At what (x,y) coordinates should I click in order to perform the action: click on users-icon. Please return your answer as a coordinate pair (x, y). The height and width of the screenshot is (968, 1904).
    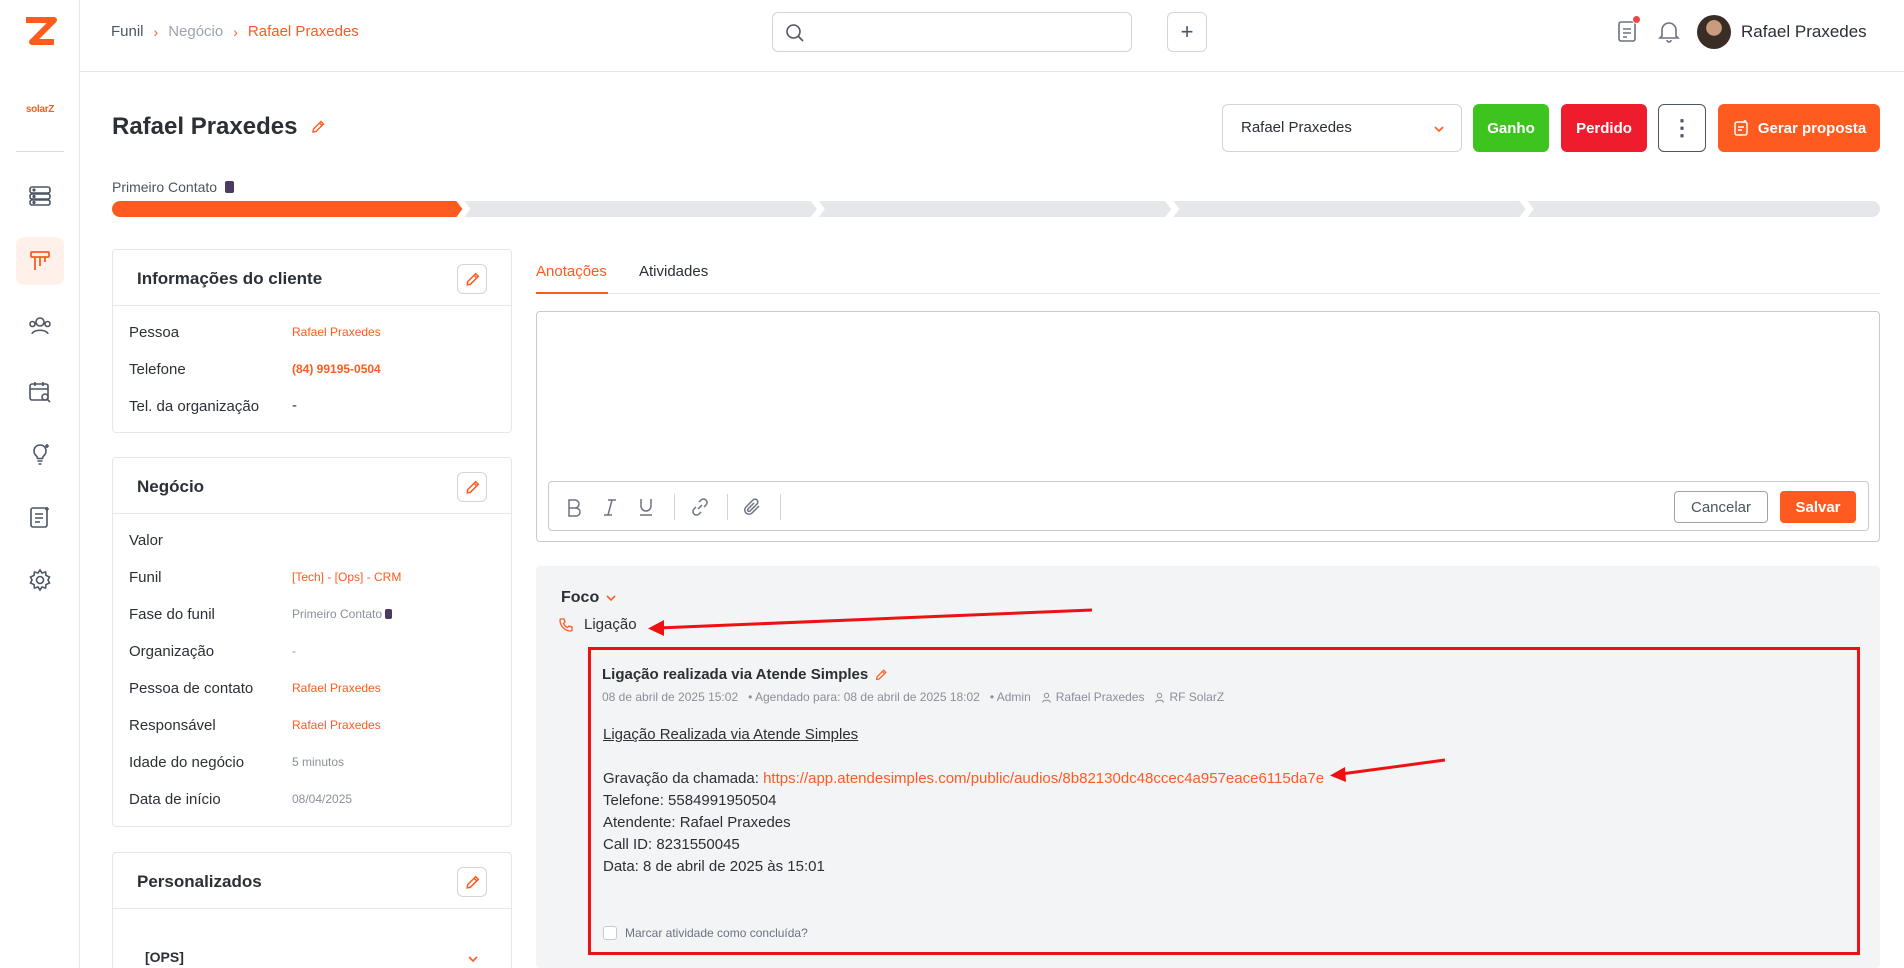
    Looking at the image, I should click on (40, 326).